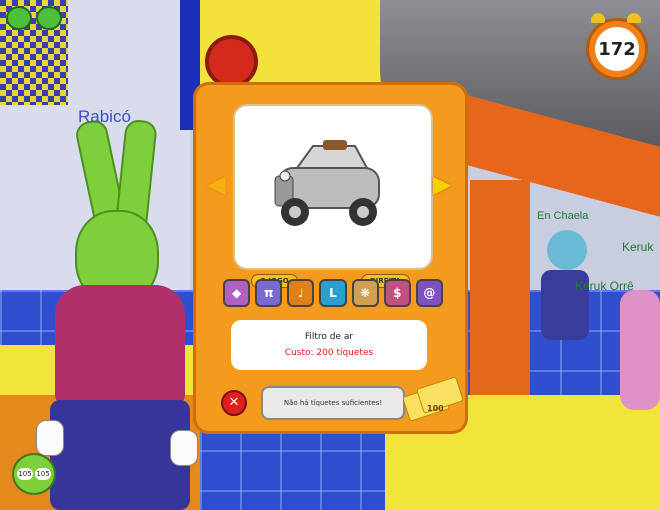 The image size is (660, 510). I want to click on timer-value: 172, so click(617, 49).